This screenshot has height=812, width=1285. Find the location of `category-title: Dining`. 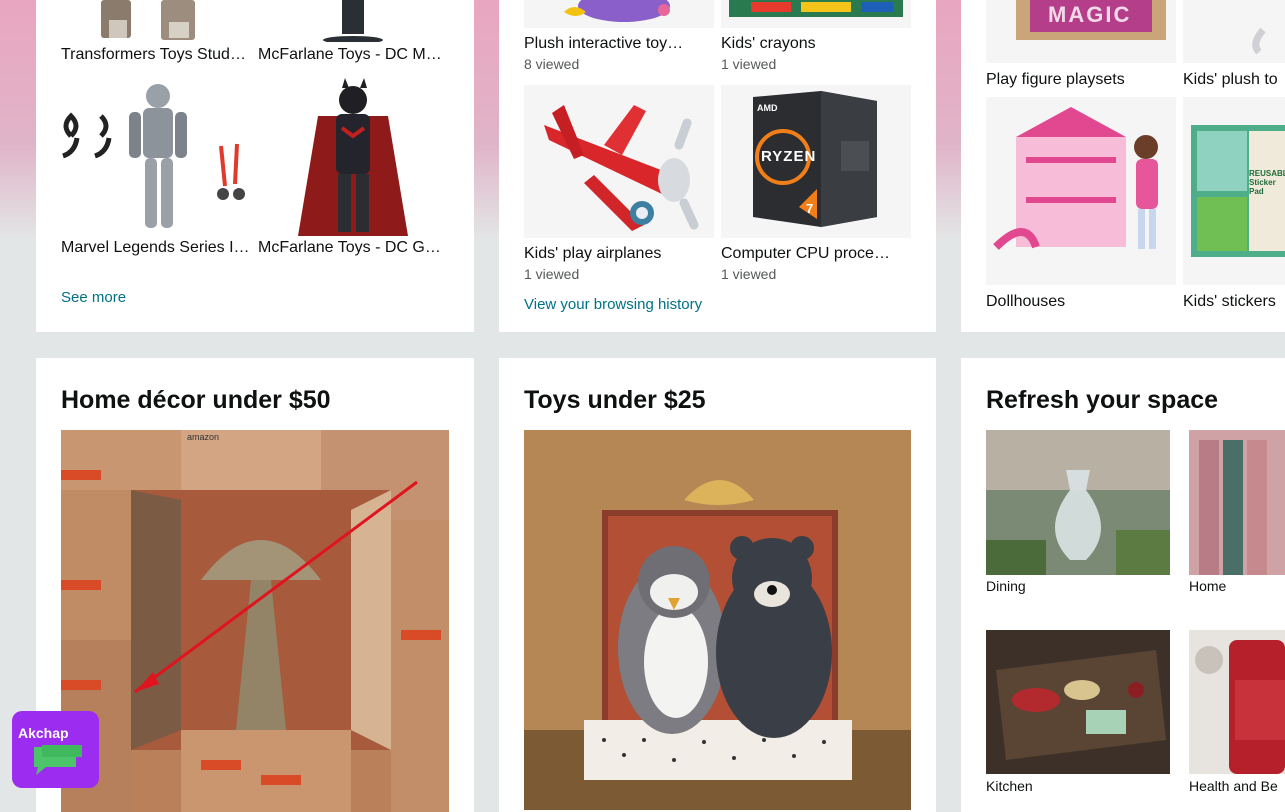

category-title: Dining is located at coordinates (1006, 586).